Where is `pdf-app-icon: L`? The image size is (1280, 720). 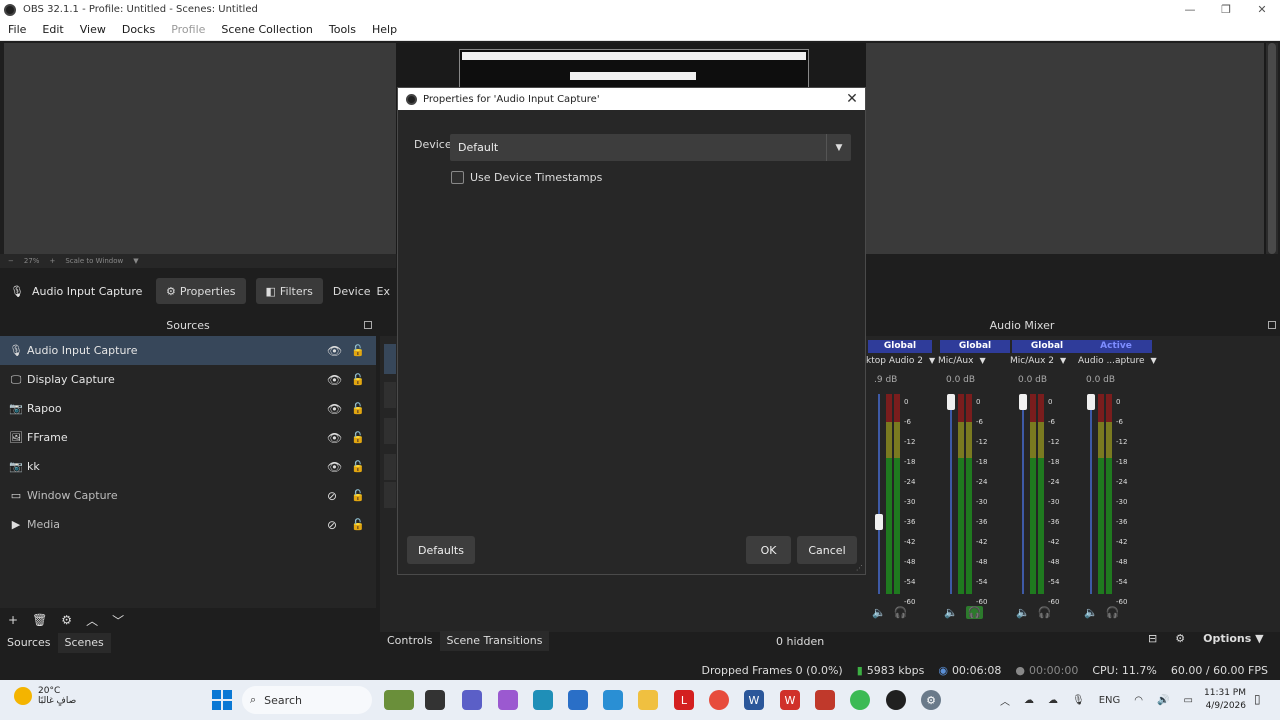
pdf-app-icon: L is located at coordinates (684, 700).